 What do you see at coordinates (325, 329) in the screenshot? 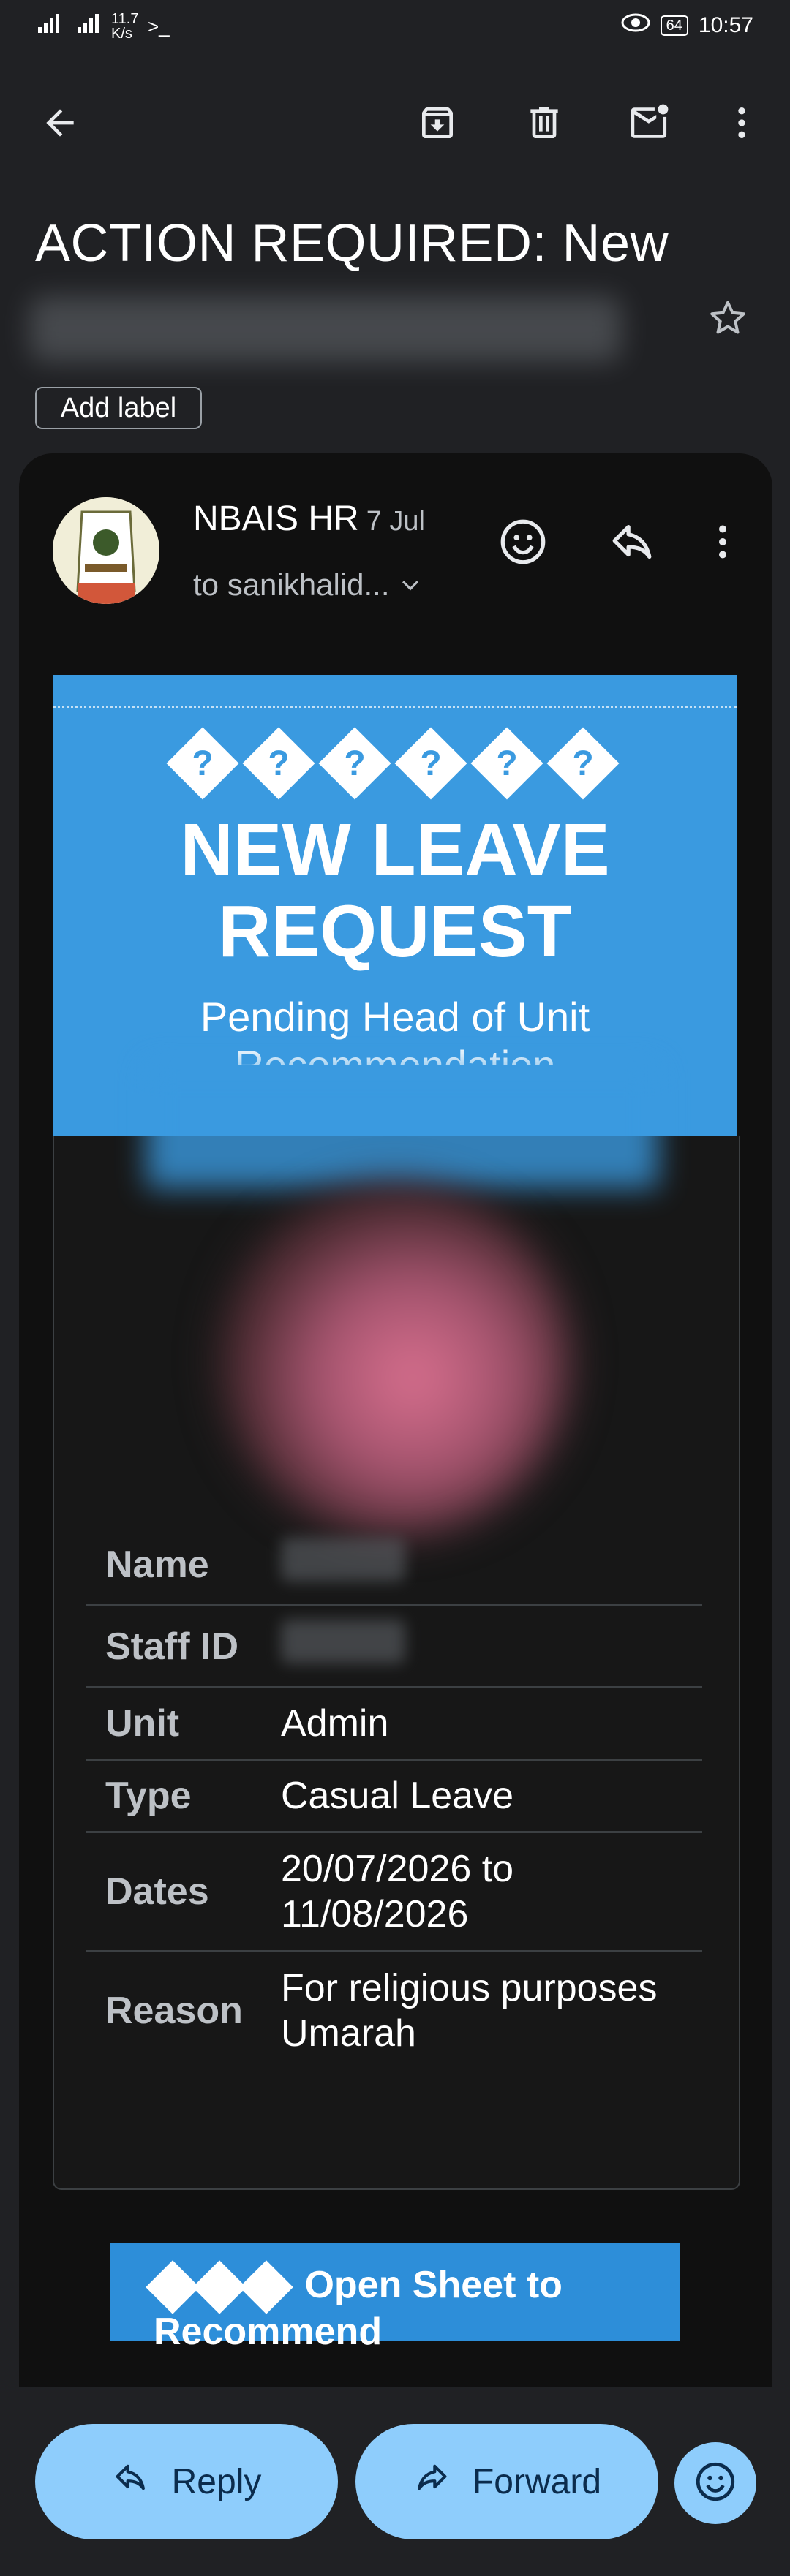
I see `redacted-subject-line` at bounding box center [325, 329].